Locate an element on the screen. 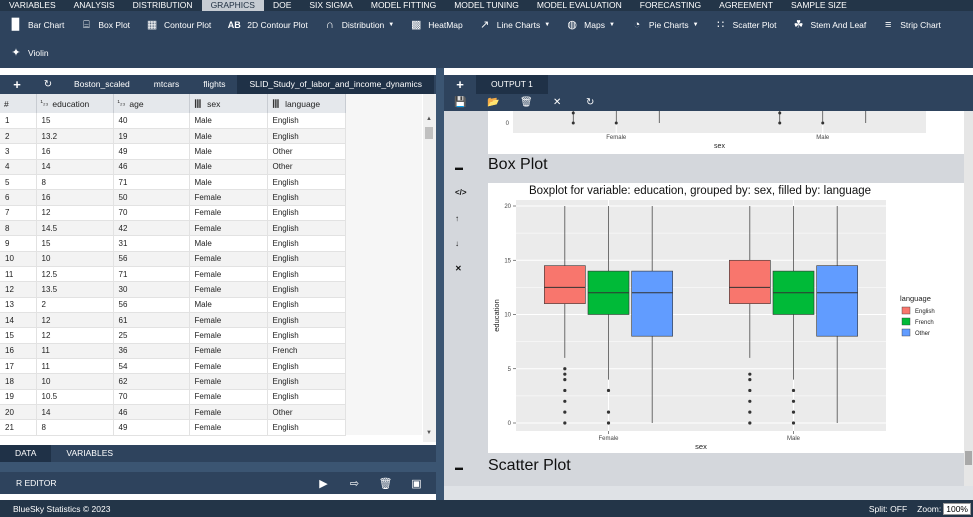 Image resolution: width=973 pixels, height=517 pixels. table-cell: 31 is located at coordinates (151, 243).